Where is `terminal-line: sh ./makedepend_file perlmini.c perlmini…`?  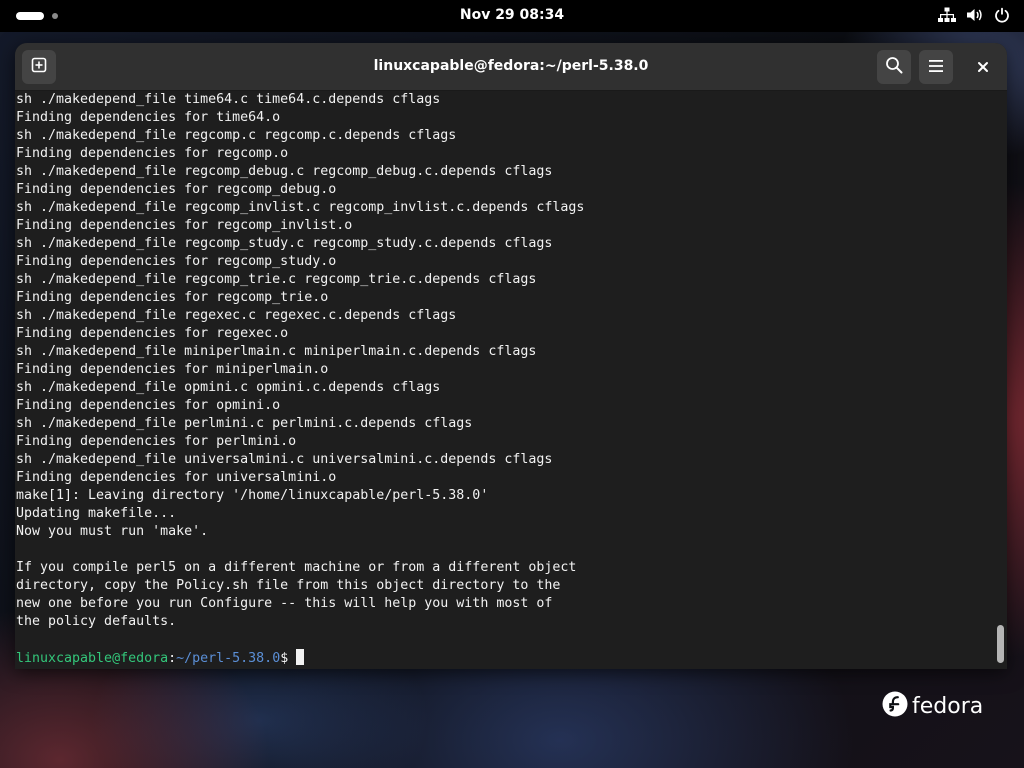 terminal-line: sh ./makedepend_file perlmini.c perlmini… is located at coordinates (244, 423).